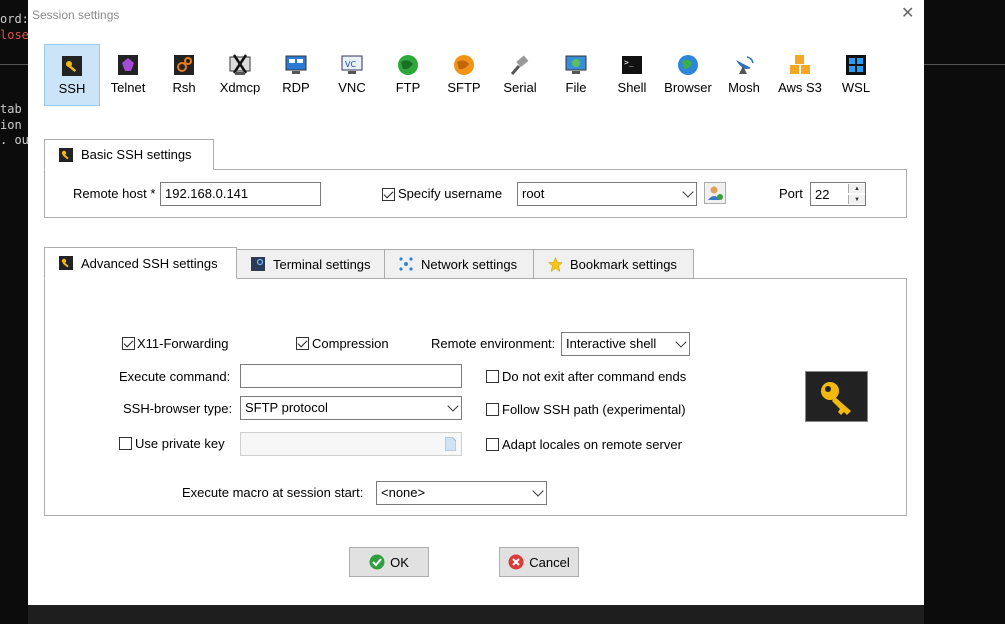 This screenshot has height=624, width=1005. Describe the element at coordinates (66, 154) in the screenshot. I see `ssh-key-icon` at that location.